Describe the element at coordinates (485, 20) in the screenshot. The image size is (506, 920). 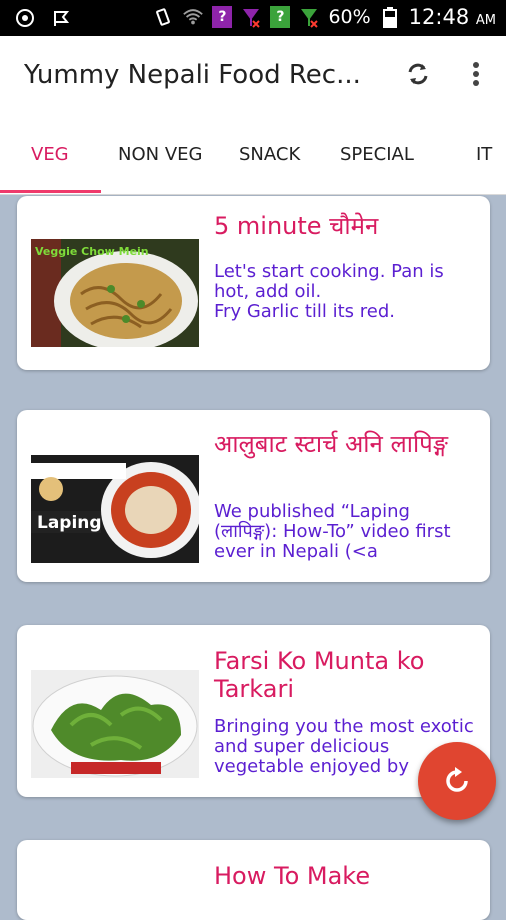
I see `clock-ampm: AM` at that location.